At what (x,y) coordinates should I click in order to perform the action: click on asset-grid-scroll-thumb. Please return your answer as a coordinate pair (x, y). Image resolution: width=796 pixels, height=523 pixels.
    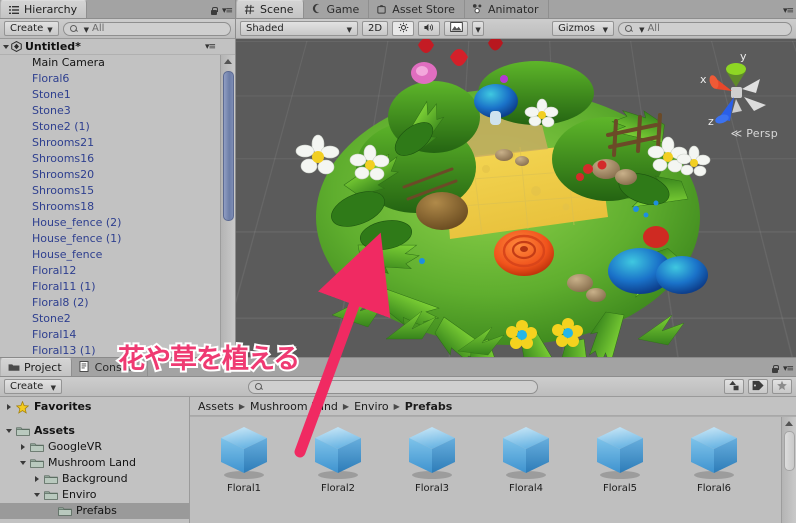
    Looking at the image, I should click on (789, 451).